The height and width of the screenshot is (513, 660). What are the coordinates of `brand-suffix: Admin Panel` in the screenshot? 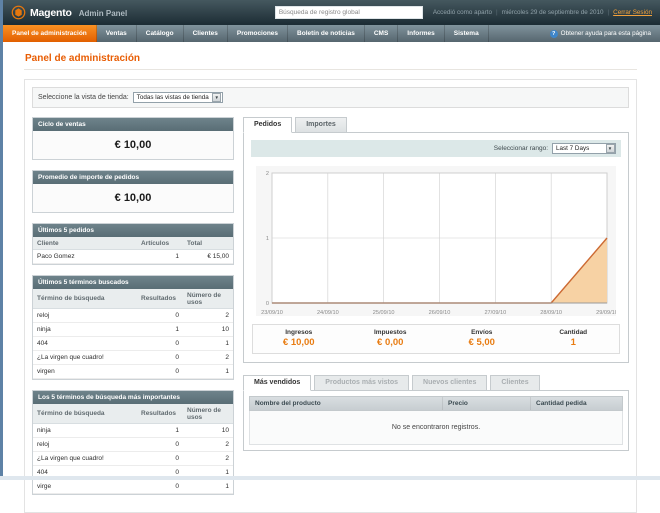 It's located at (103, 13).